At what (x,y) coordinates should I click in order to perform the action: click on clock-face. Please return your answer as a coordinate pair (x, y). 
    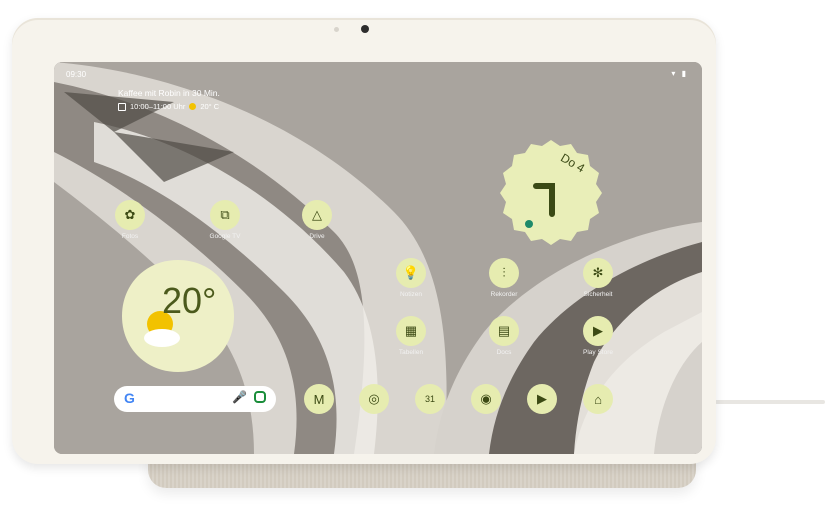
    Looking at the image, I should click on (551, 192).